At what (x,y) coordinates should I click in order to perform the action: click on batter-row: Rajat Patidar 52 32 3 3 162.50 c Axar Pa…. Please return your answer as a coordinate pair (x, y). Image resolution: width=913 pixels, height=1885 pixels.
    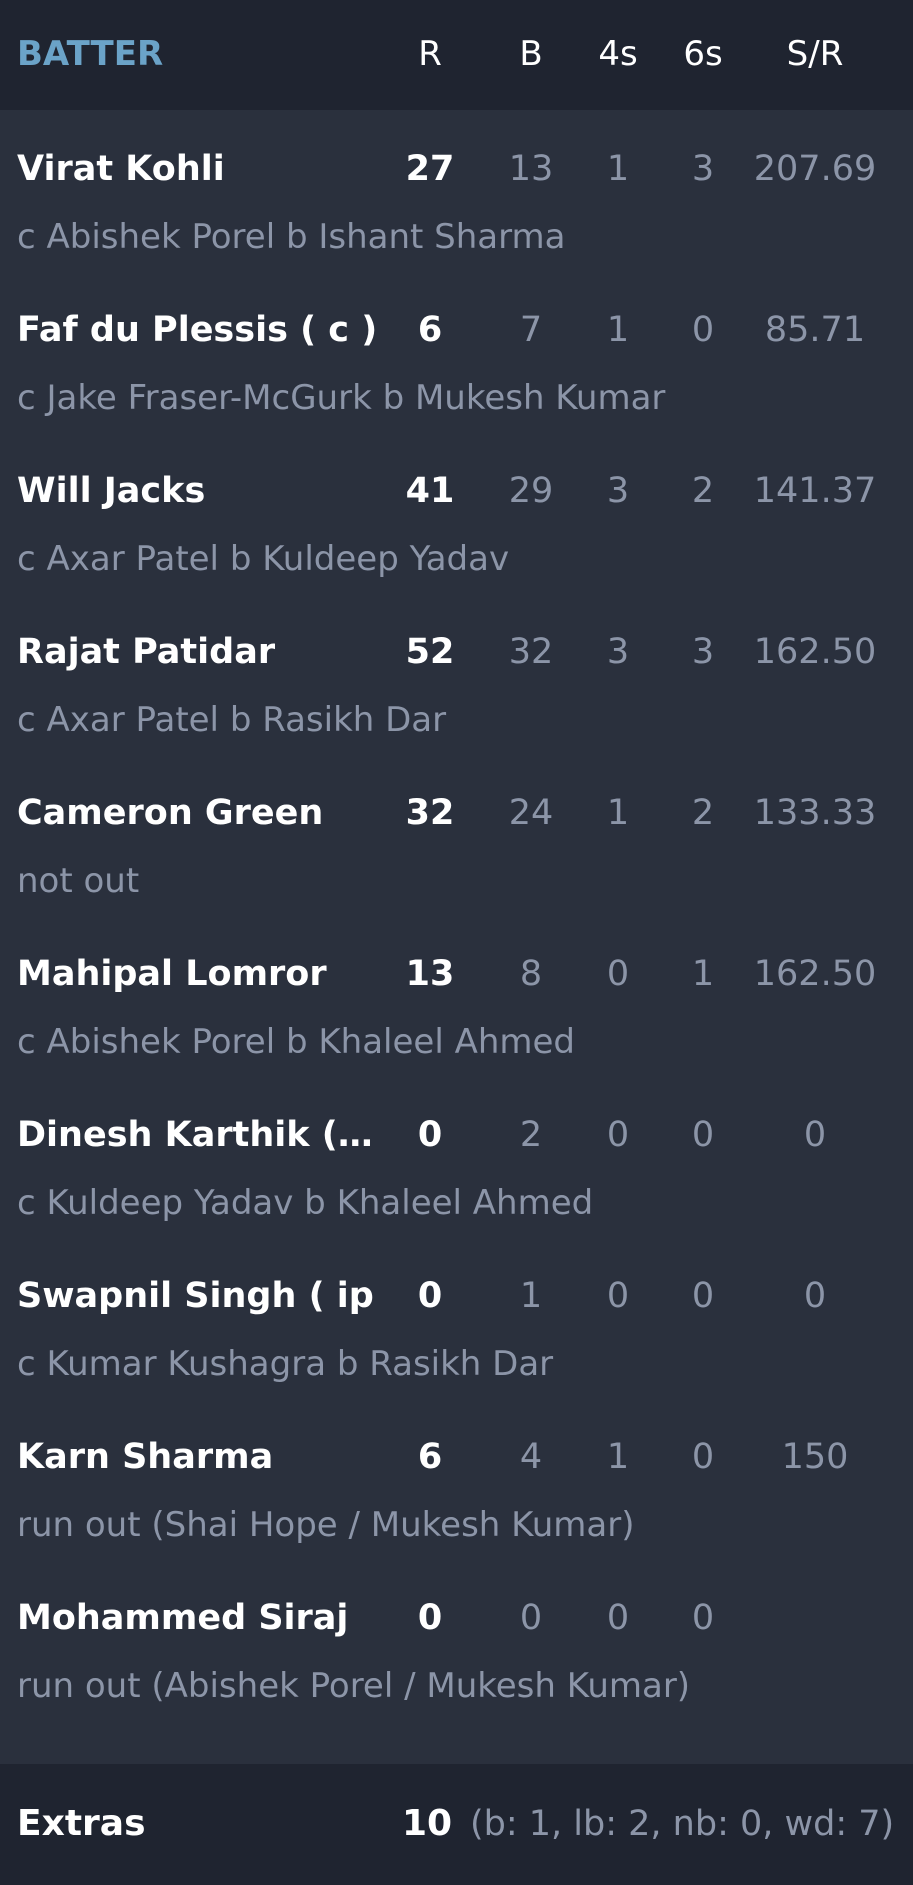
    Looking at the image, I should click on (456, 703).